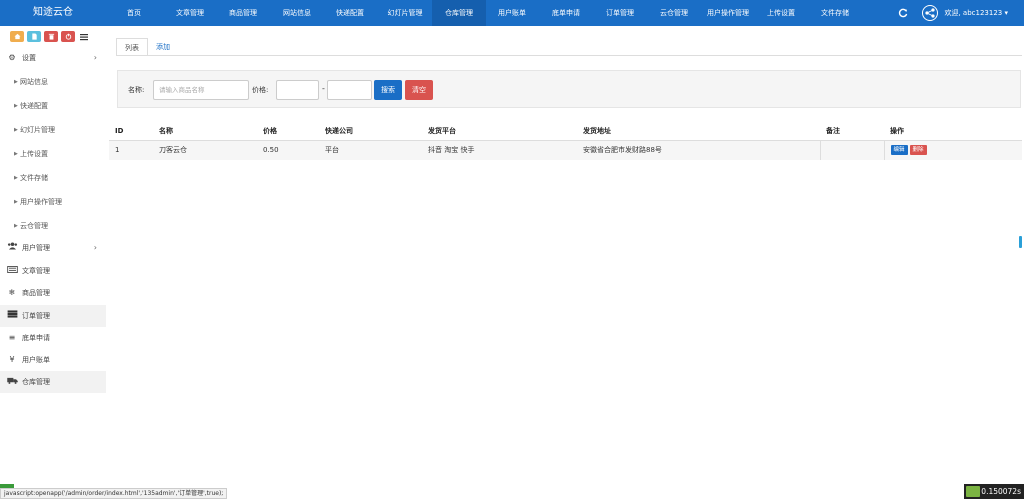  What do you see at coordinates (405, 13) in the screenshot?
I see `nav-item-slides: 幻灯片管理` at bounding box center [405, 13].